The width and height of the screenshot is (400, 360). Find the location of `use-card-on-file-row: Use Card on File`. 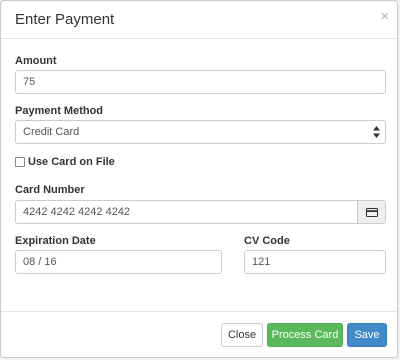

use-card-on-file-row: Use Card on File is located at coordinates (65, 162).